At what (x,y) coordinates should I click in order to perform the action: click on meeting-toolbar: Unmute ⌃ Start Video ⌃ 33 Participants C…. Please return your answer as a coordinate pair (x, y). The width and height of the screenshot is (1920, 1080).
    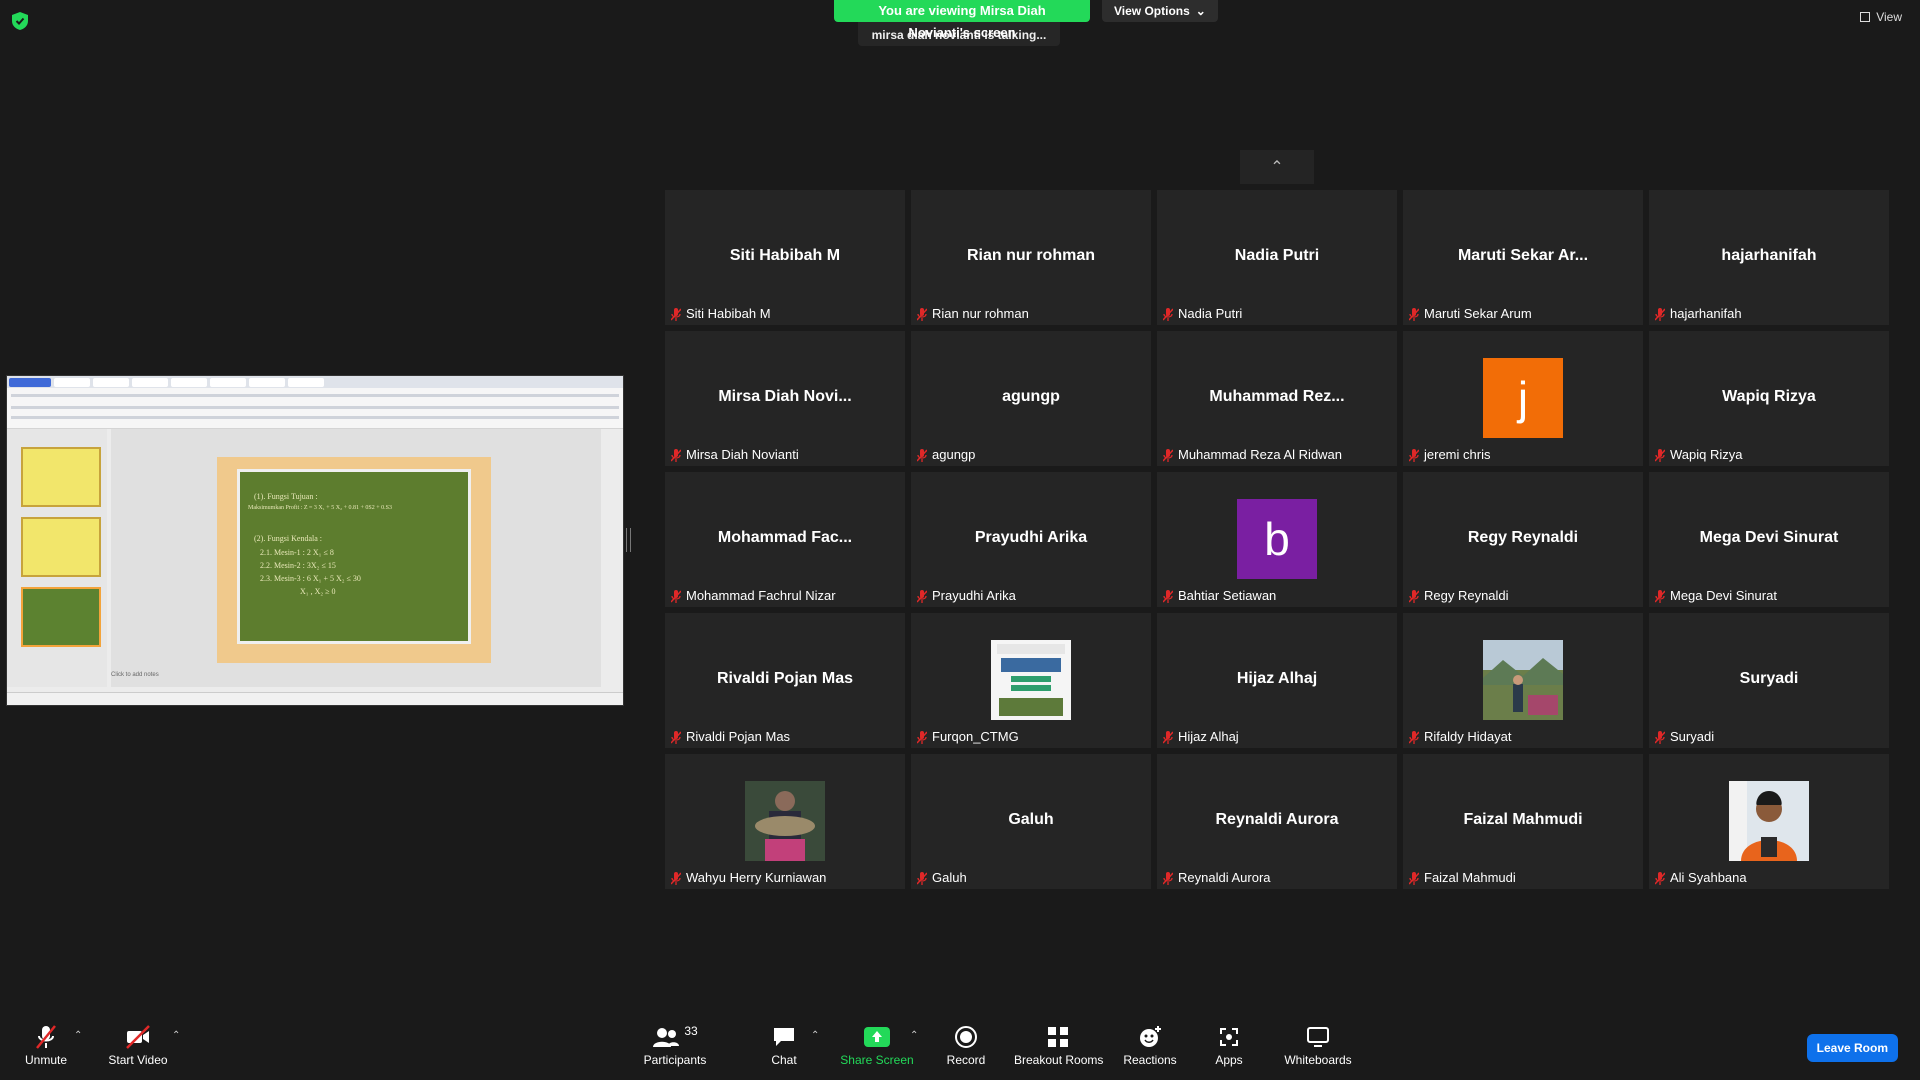
    Looking at the image, I should click on (960, 1048).